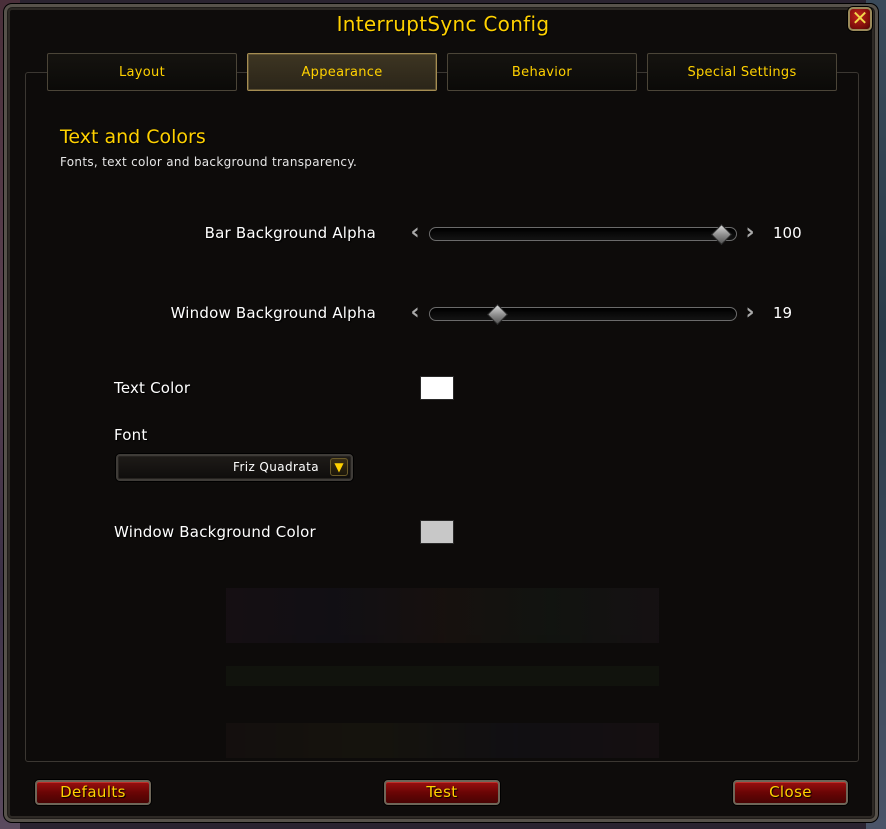 This screenshot has width=886, height=829. I want to click on bar-bg-alpha-slider, so click(583, 234).